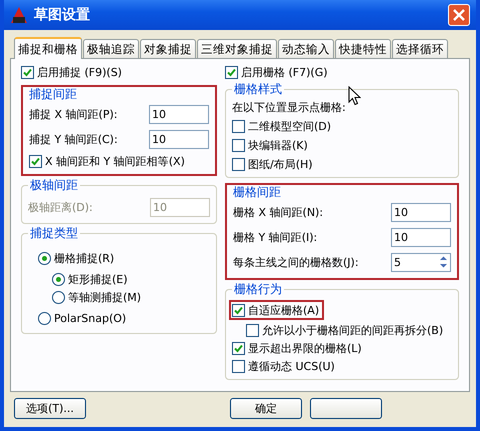 This screenshot has height=431, width=480. What do you see at coordinates (98, 279) in the screenshot?
I see `radio-label: 矩形捕捉(E)` at bounding box center [98, 279].